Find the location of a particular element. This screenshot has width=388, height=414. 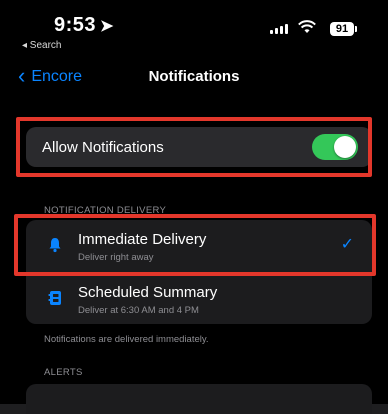

page-title: Notifications is located at coordinates (194, 76).